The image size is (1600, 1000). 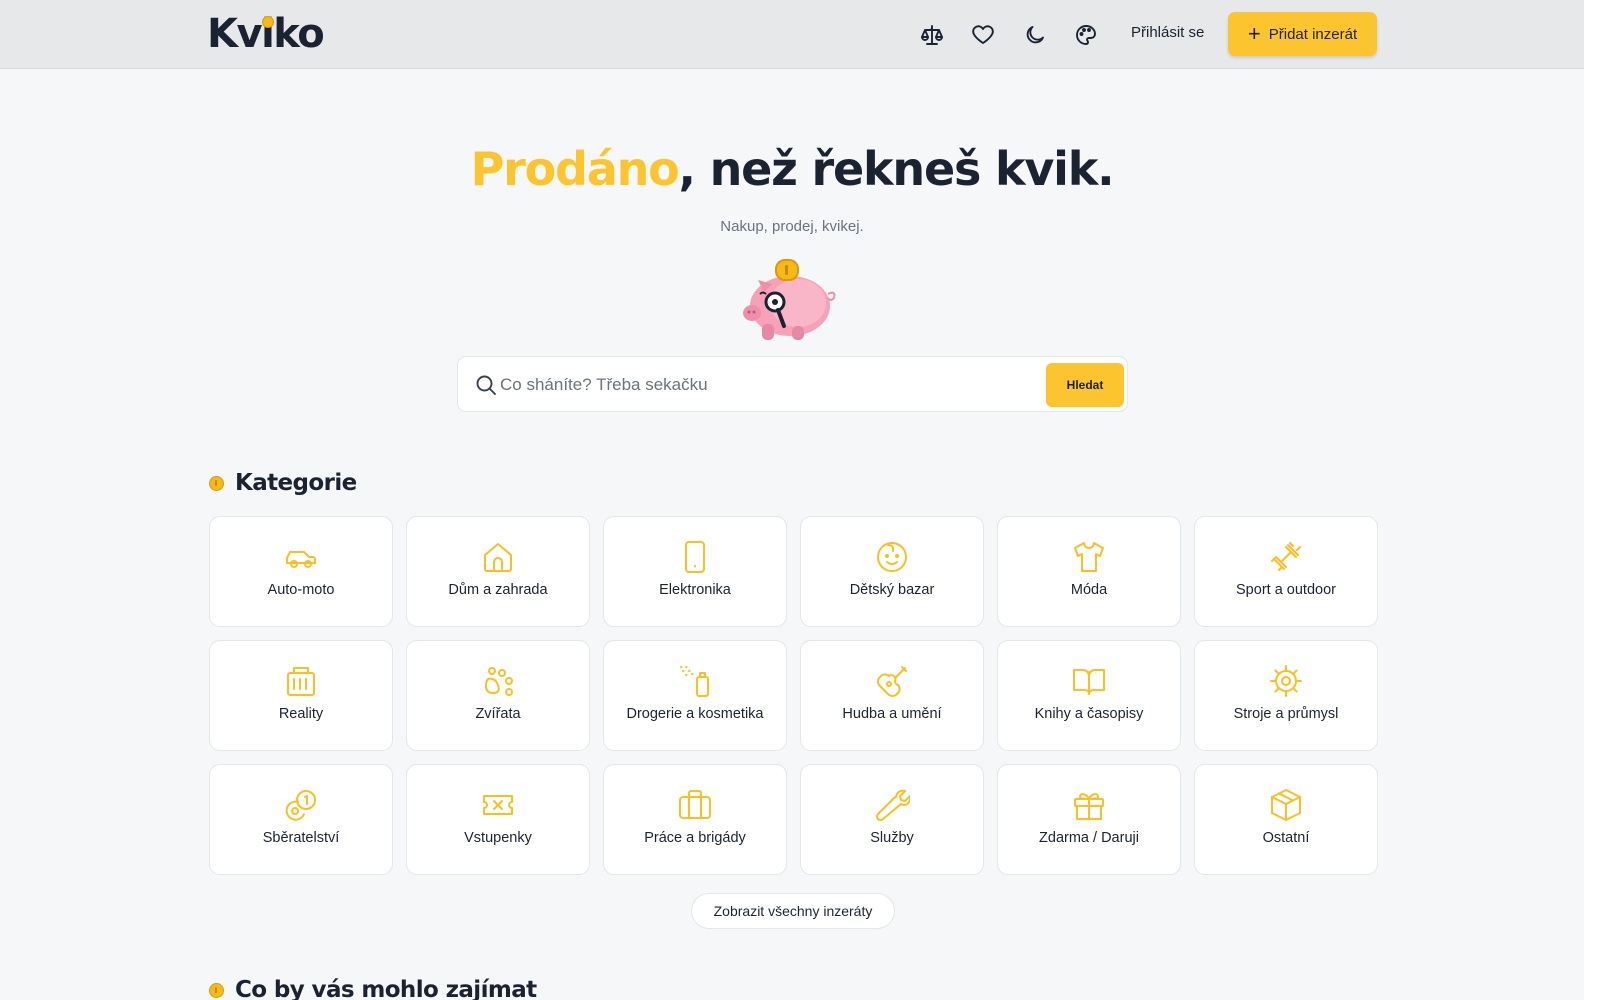 What do you see at coordinates (1313, 34) in the screenshot?
I see `add-listing-label: Přidat inzerát` at bounding box center [1313, 34].